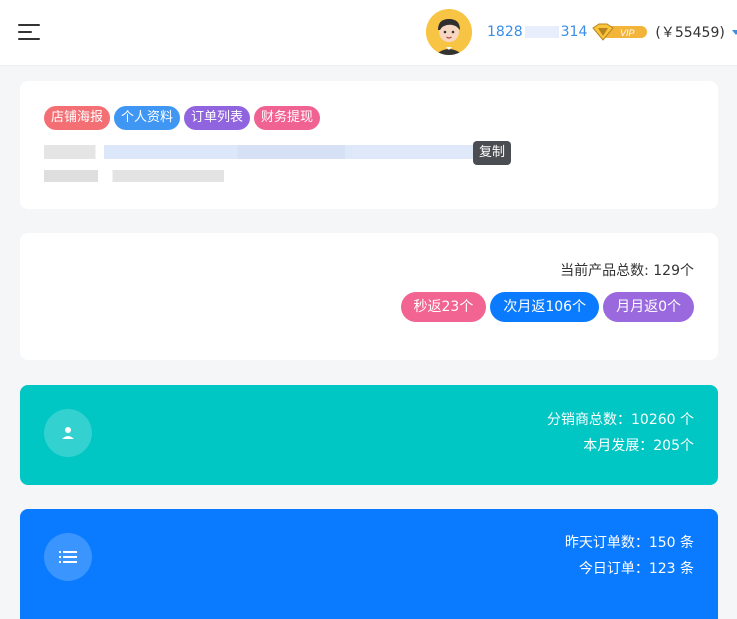 The image size is (737, 619). What do you see at coordinates (217, 118) in the screenshot?
I see `tag-order-list: 订单列表` at bounding box center [217, 118].